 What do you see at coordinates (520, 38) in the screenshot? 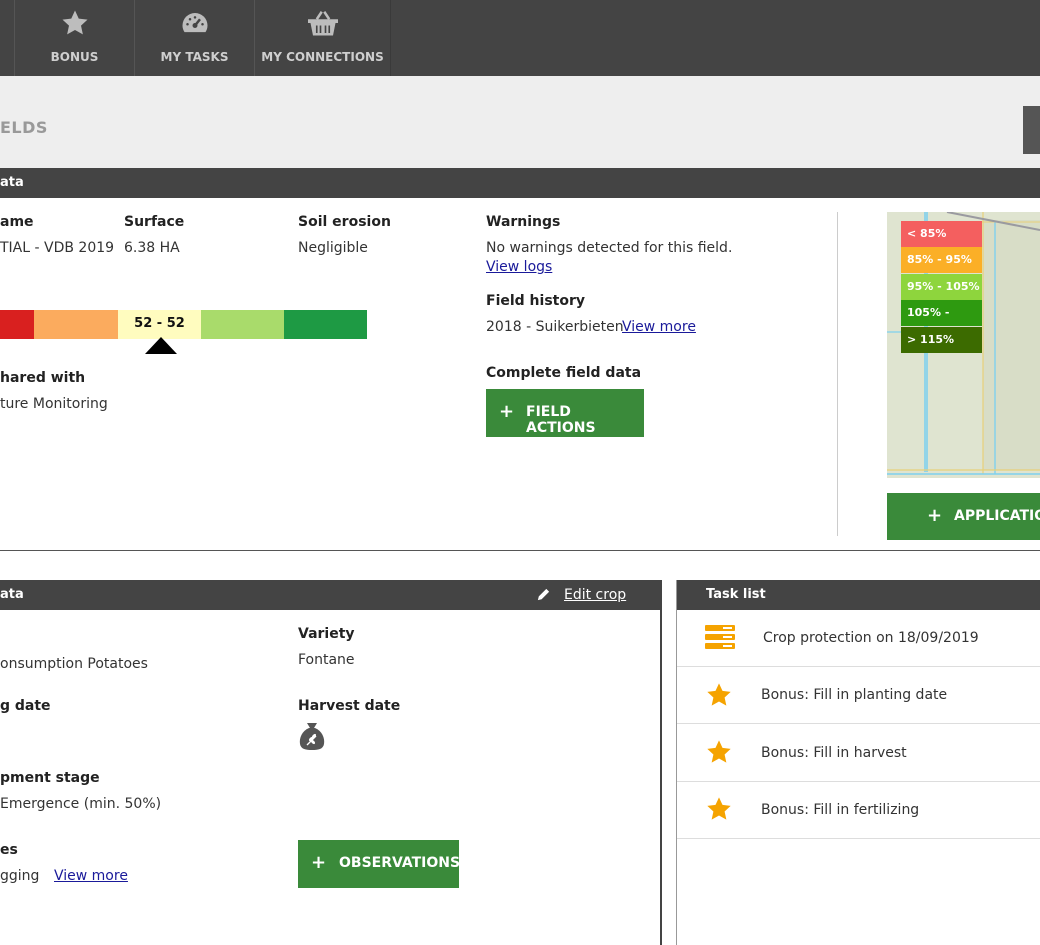
I see `top-navigation: BONUS MY TASKS MY CONNECTIONS` at bounding box center [520, 38].